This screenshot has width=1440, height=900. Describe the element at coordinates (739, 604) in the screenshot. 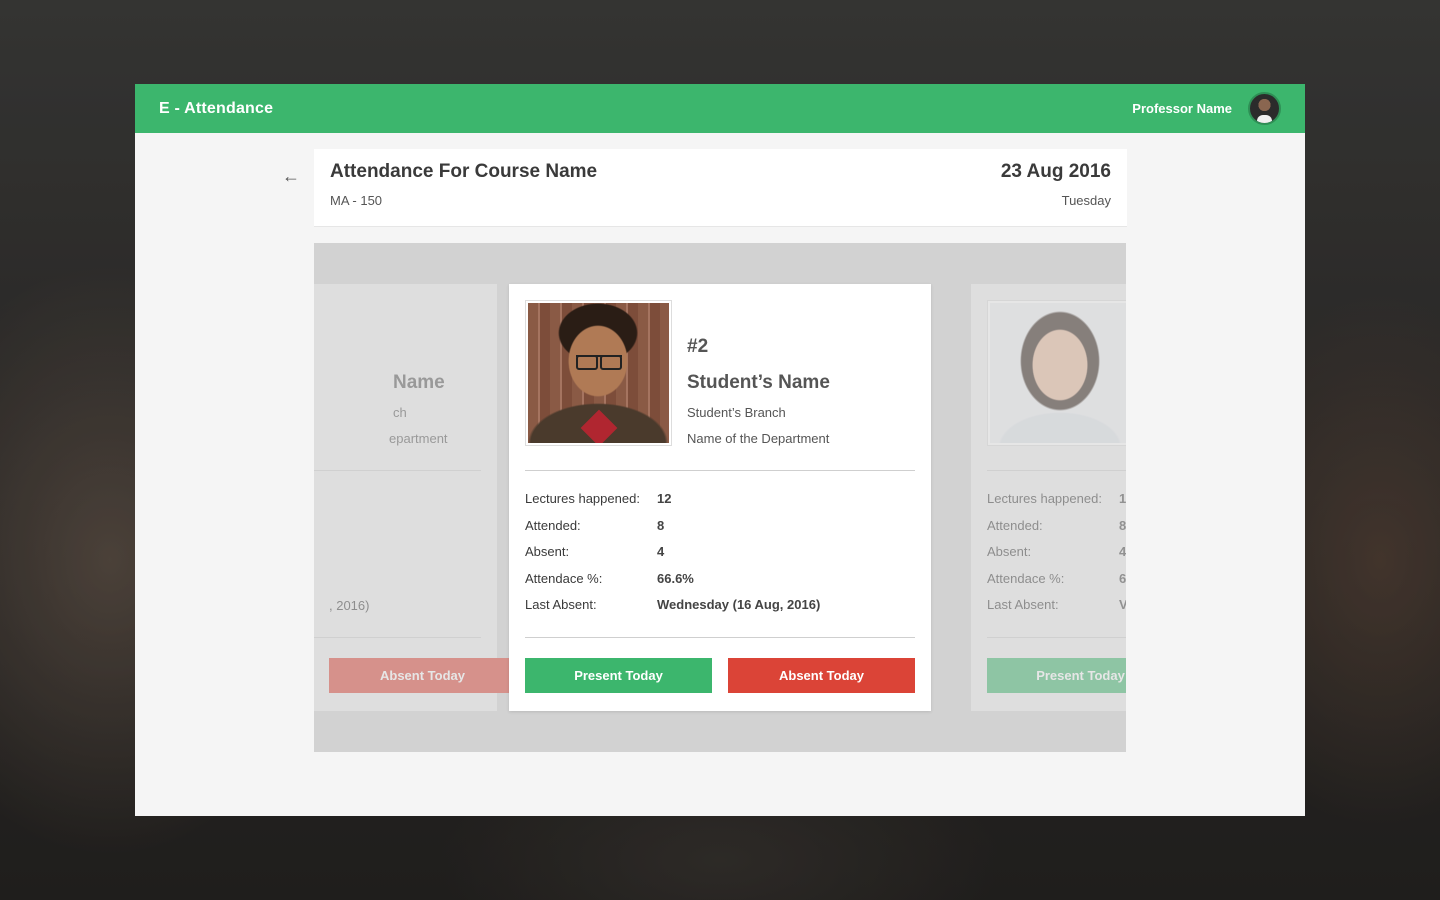

I see `stat-value: Wednesday (16 Aug, 2016)` at that location.